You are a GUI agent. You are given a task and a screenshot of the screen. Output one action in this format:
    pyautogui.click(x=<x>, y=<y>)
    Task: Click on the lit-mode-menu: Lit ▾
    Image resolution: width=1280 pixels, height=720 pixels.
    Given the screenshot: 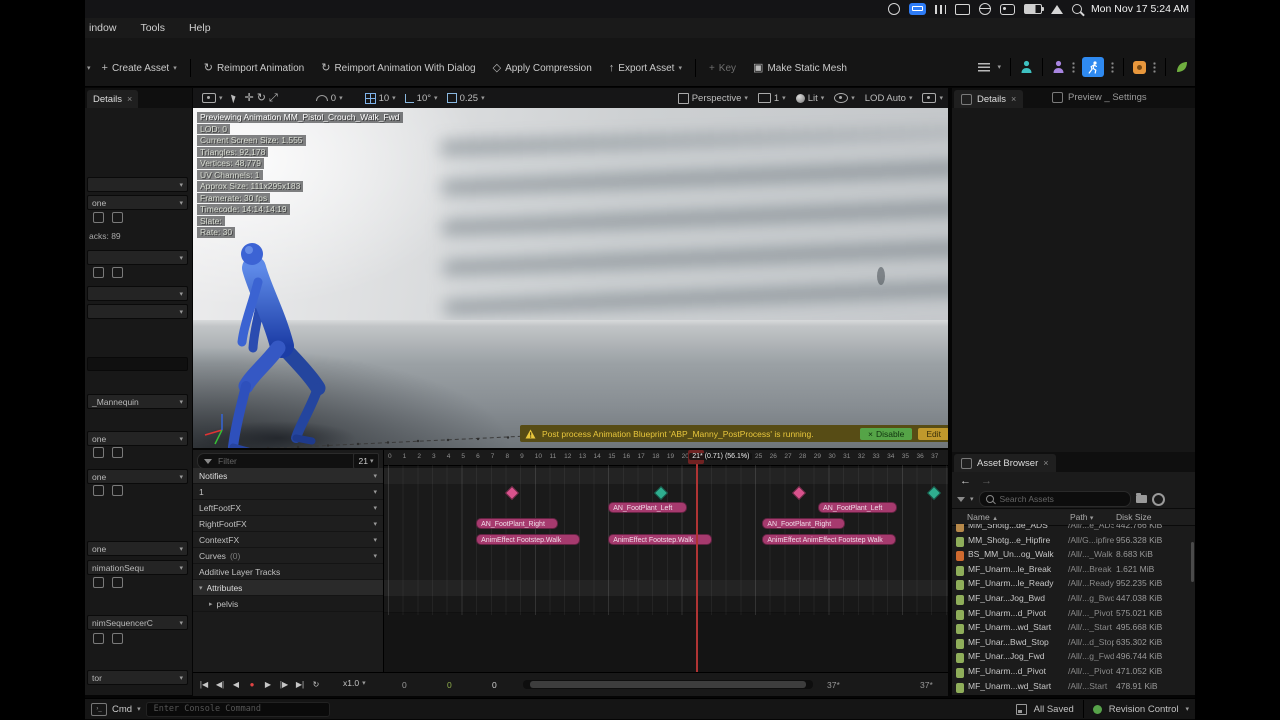 What is the action you would take?
    pyautogui.click(x=809, y=98)
    